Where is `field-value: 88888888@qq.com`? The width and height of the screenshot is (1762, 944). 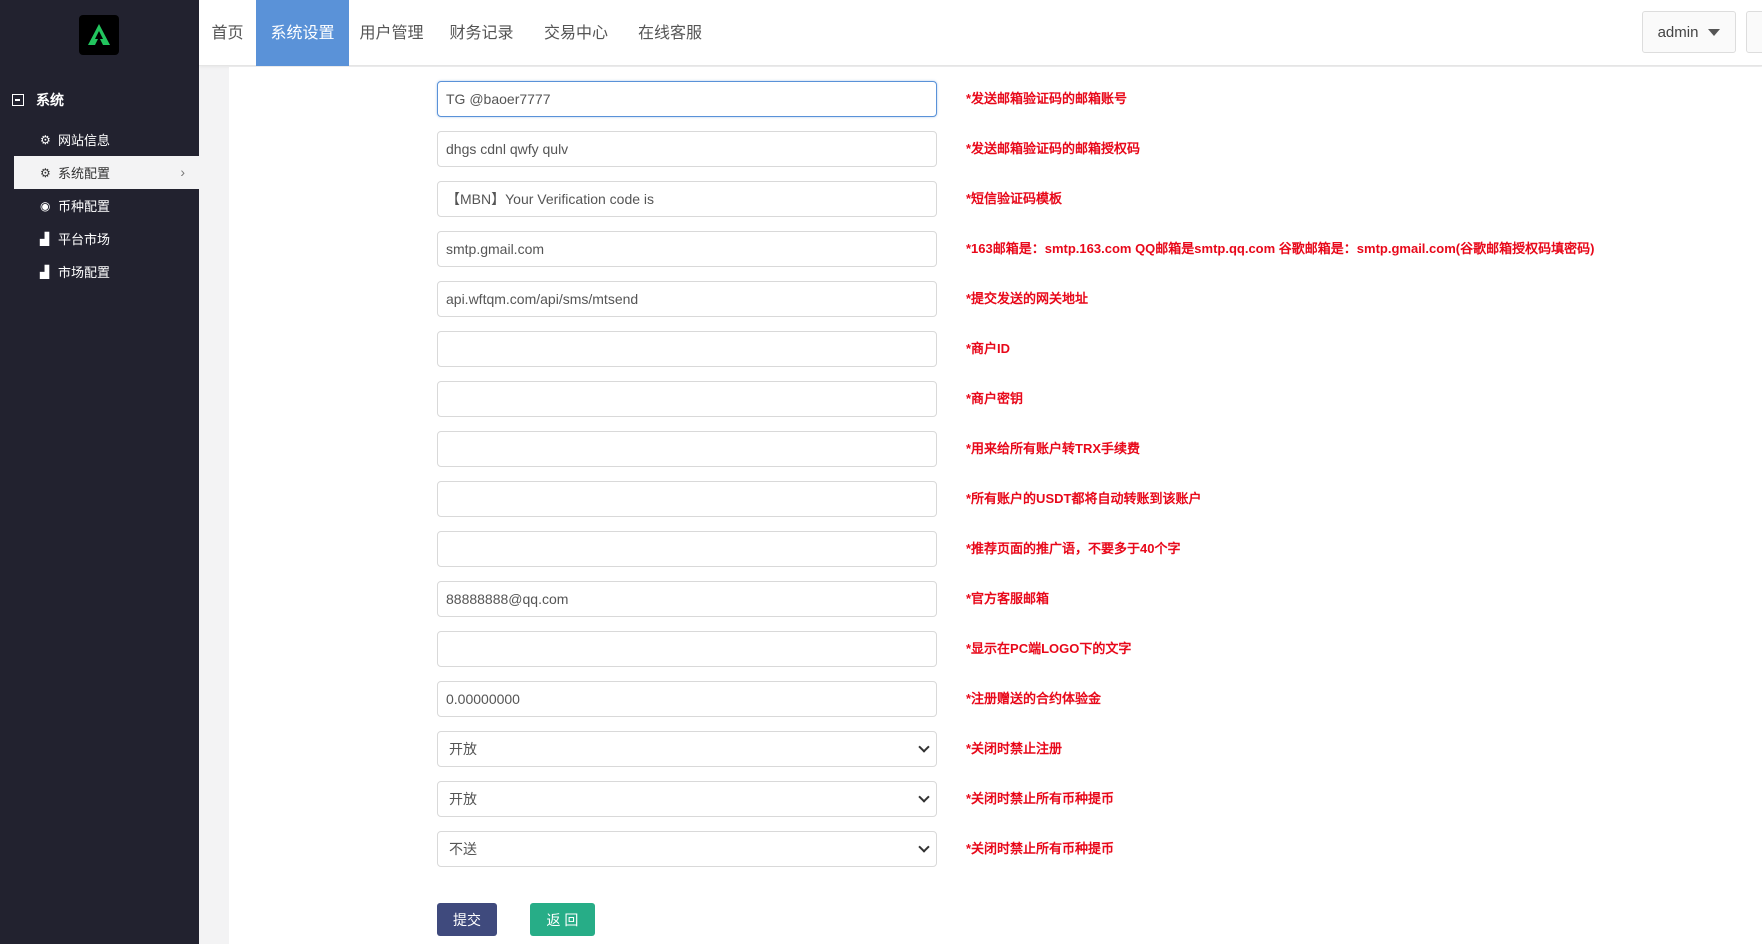 field-value: 88888888@qq.com is located at coordinates (507, 599).